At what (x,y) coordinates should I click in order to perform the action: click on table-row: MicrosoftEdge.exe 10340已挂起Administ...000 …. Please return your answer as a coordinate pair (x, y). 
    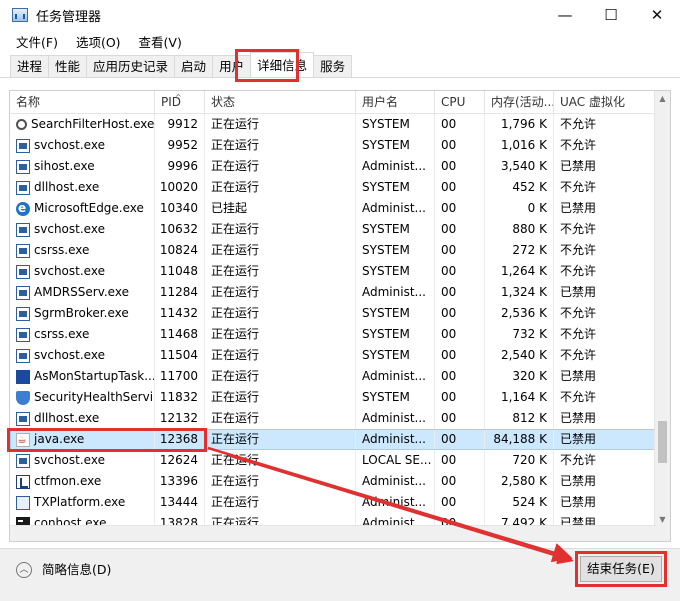
    Looking at the image, I should click on (333, 208).